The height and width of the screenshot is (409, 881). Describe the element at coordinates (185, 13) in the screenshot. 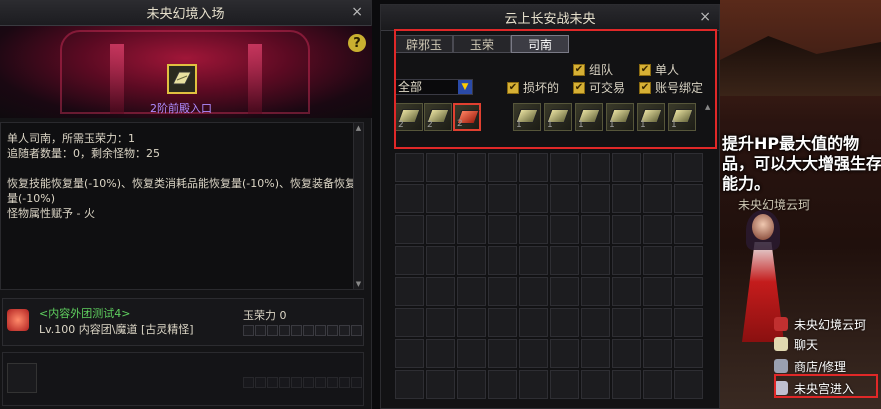

I see `panel-titlebar: 未央幻境入场 ×` at that location.